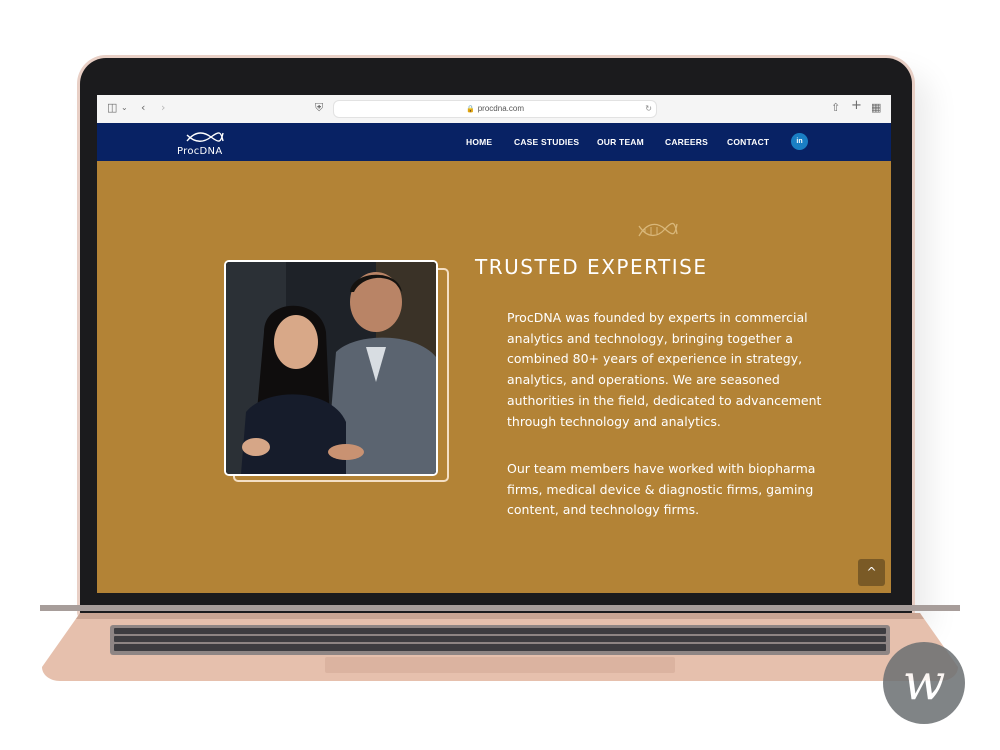 This screenshot has width=1000, height=750. I want to click on nav-item-contact: CONTACT, so click(748, 142).